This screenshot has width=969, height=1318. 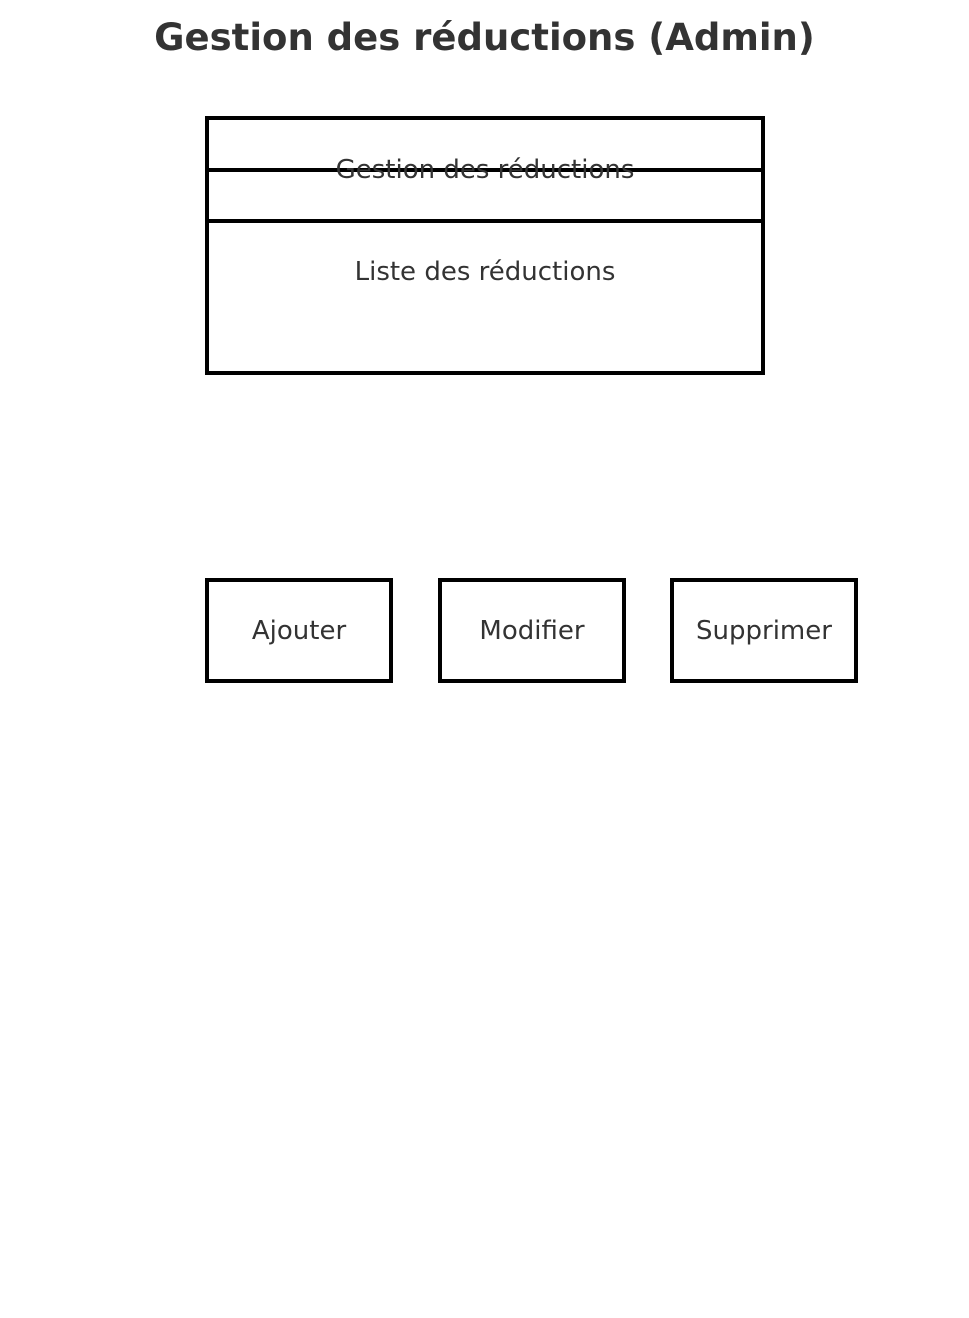 What do you see at coordinates (485, 272) in the screenshot?
I see `discount-list: Liste des réductions` at bounding box center [485, 272].